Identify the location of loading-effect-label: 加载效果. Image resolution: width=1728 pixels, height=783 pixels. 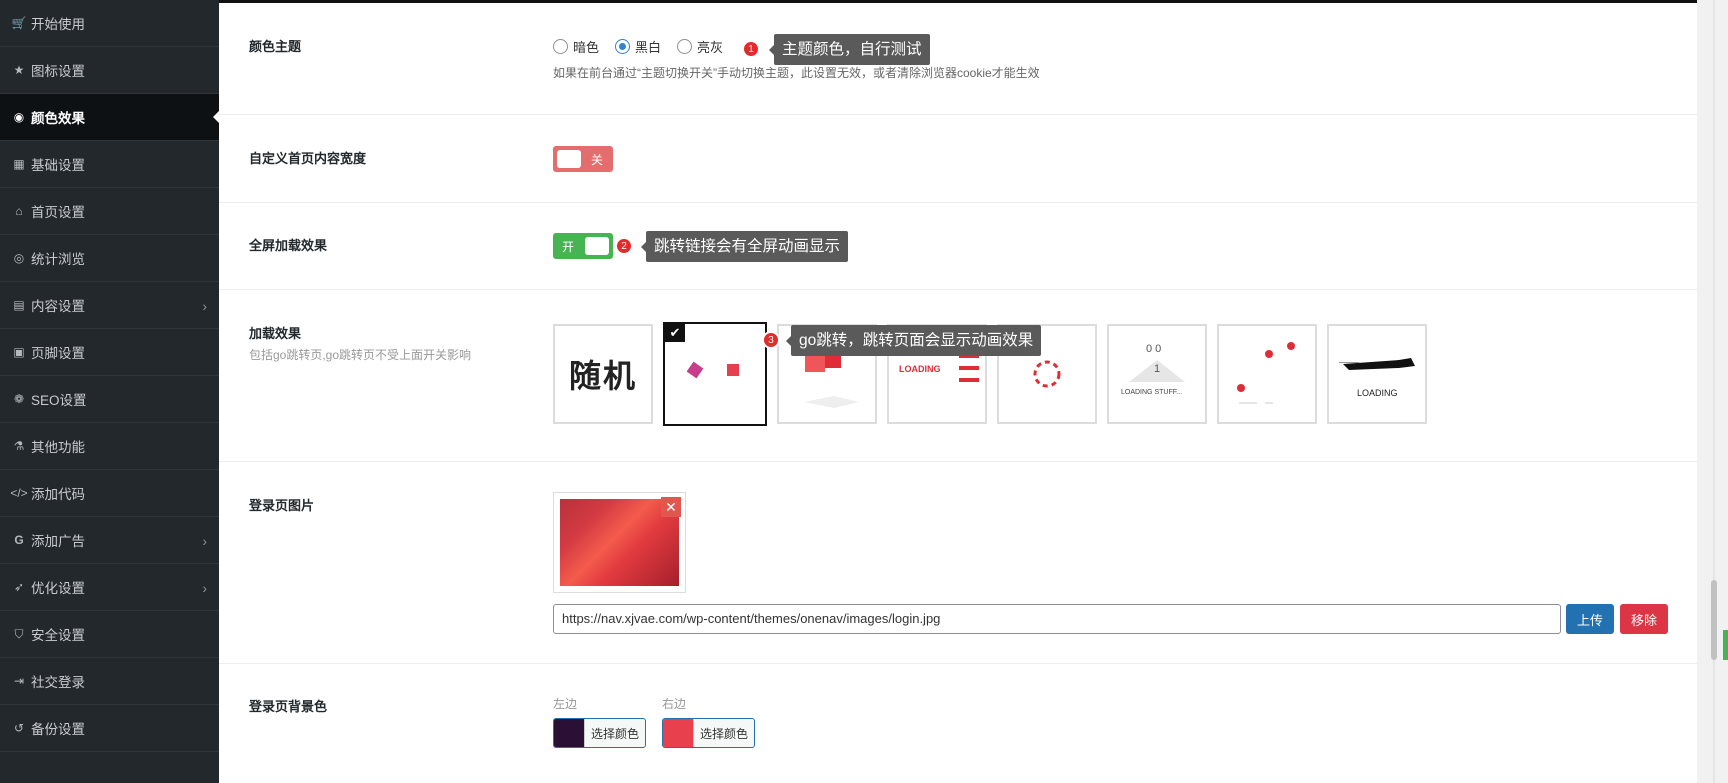
(275, 333).